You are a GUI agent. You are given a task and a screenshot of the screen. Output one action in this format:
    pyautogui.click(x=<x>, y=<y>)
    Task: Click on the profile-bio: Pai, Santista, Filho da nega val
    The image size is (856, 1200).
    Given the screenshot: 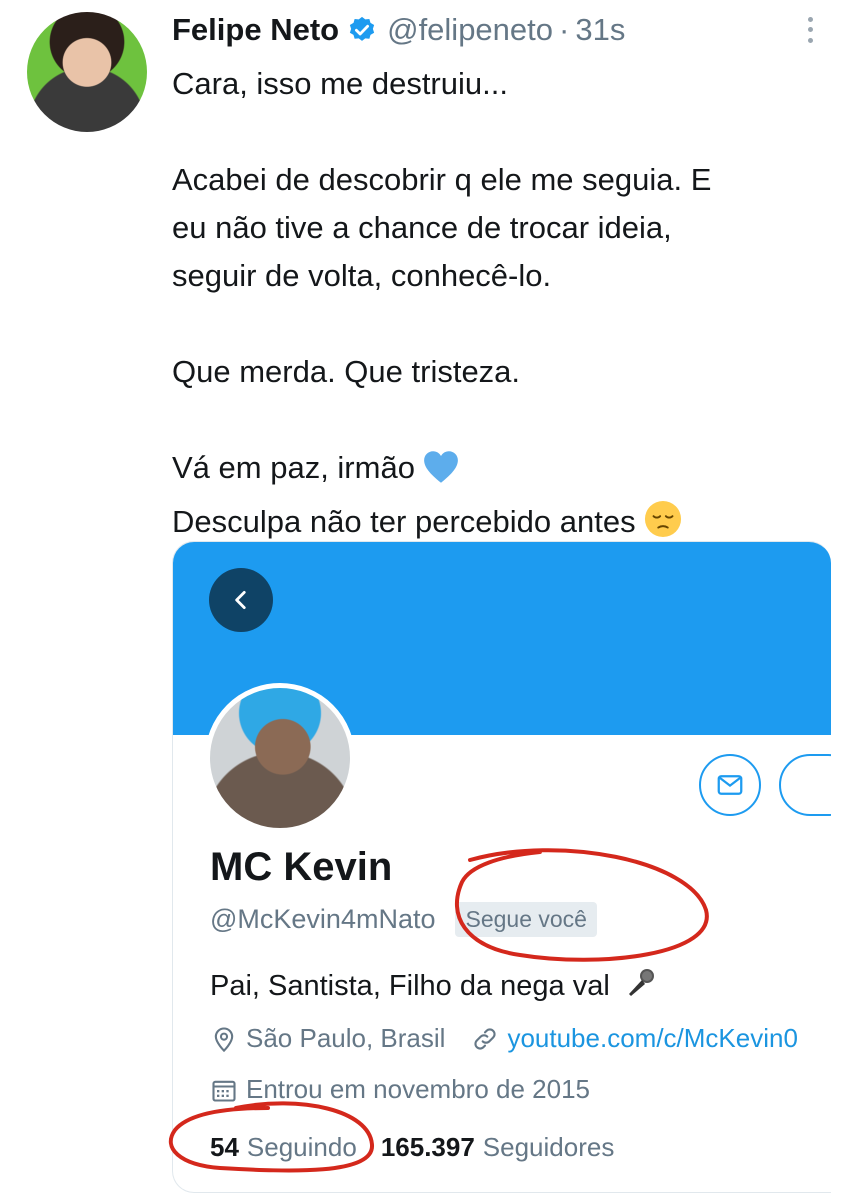 What is the action you would take?
    pyautogui.click(x=433, y=987)
    